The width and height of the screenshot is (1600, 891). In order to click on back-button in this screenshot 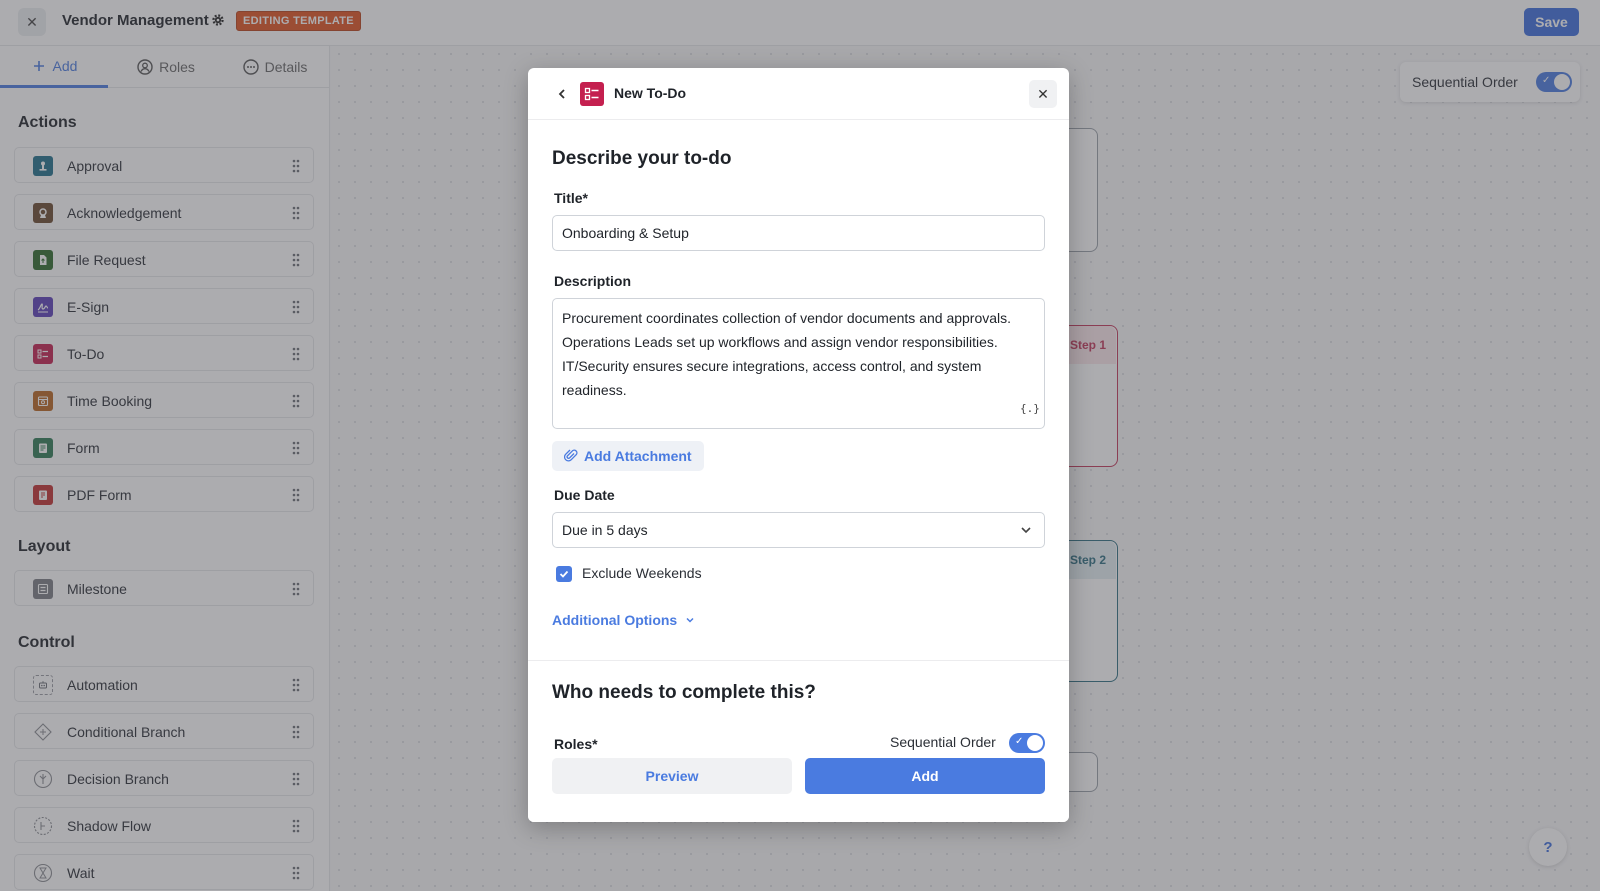, I will do `click(562, 94)`.